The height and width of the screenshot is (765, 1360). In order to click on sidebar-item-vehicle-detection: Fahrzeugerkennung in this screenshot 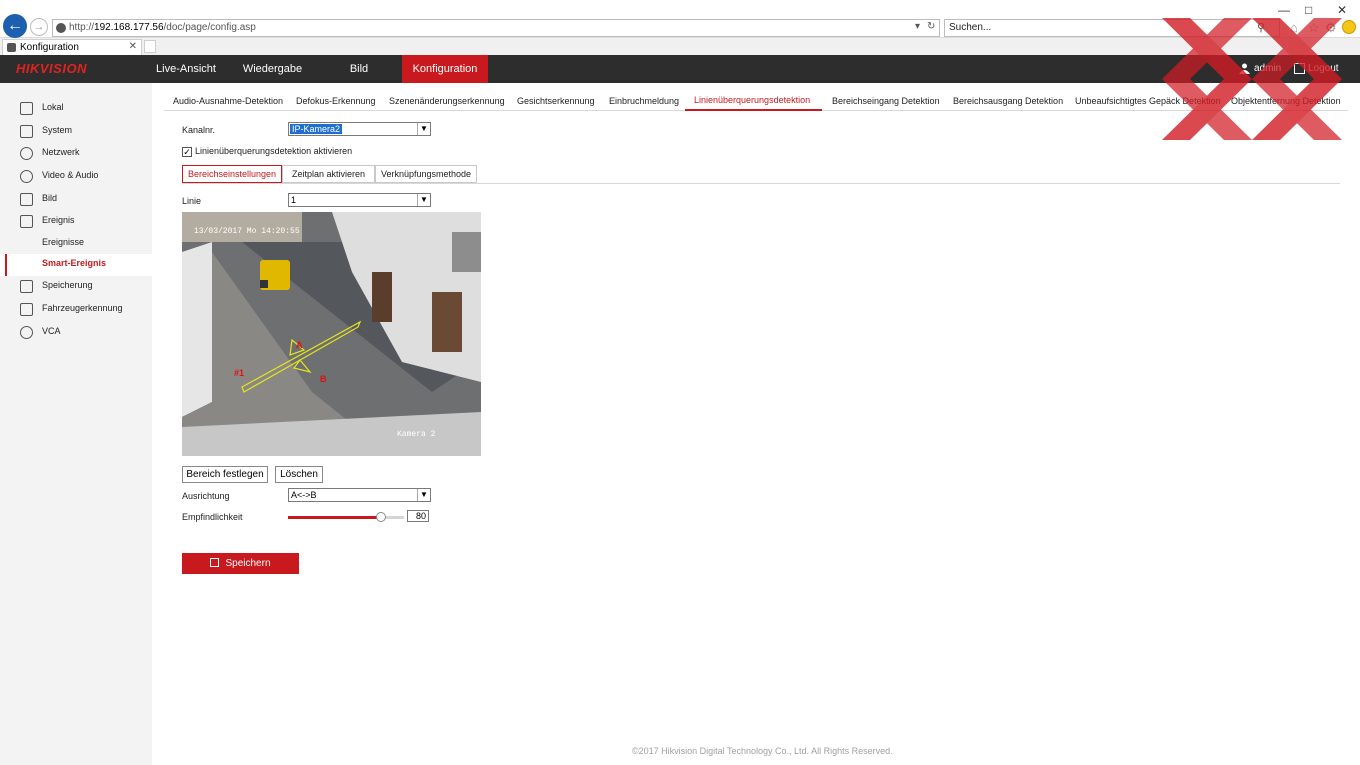, I will do `click(76, 310)`.